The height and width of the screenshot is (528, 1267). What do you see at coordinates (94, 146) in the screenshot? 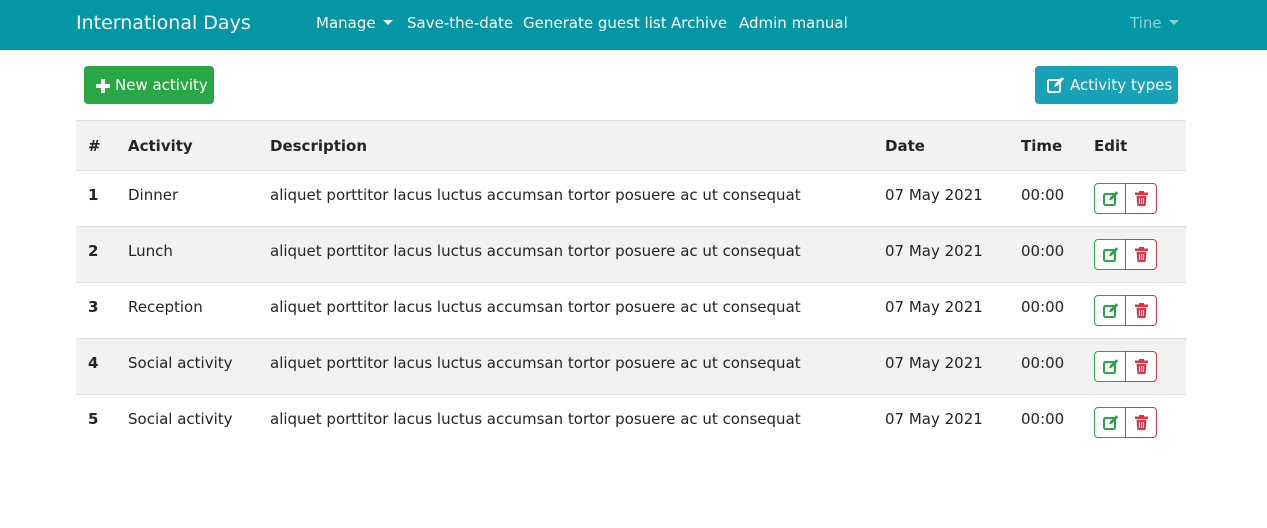
I see `header-num: #` at bounding box center [94, 146].